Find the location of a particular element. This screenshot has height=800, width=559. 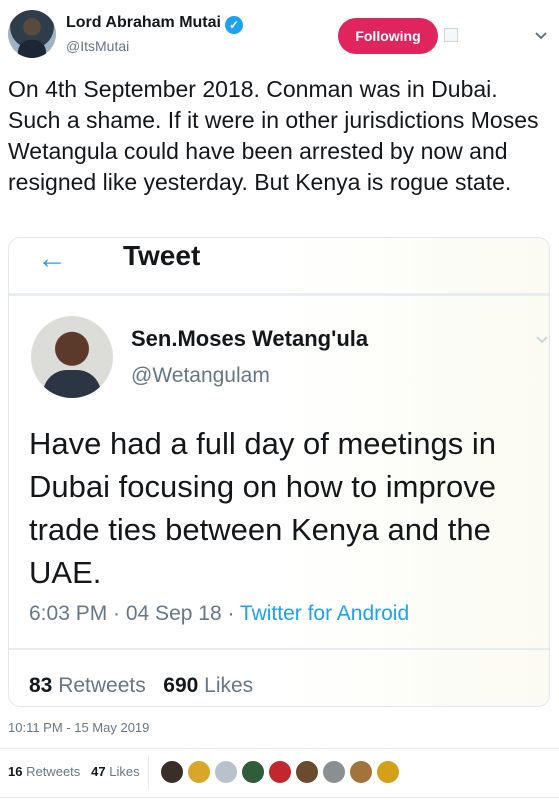

embedded-likes-label: Likes is located at coordinates (229, 685).